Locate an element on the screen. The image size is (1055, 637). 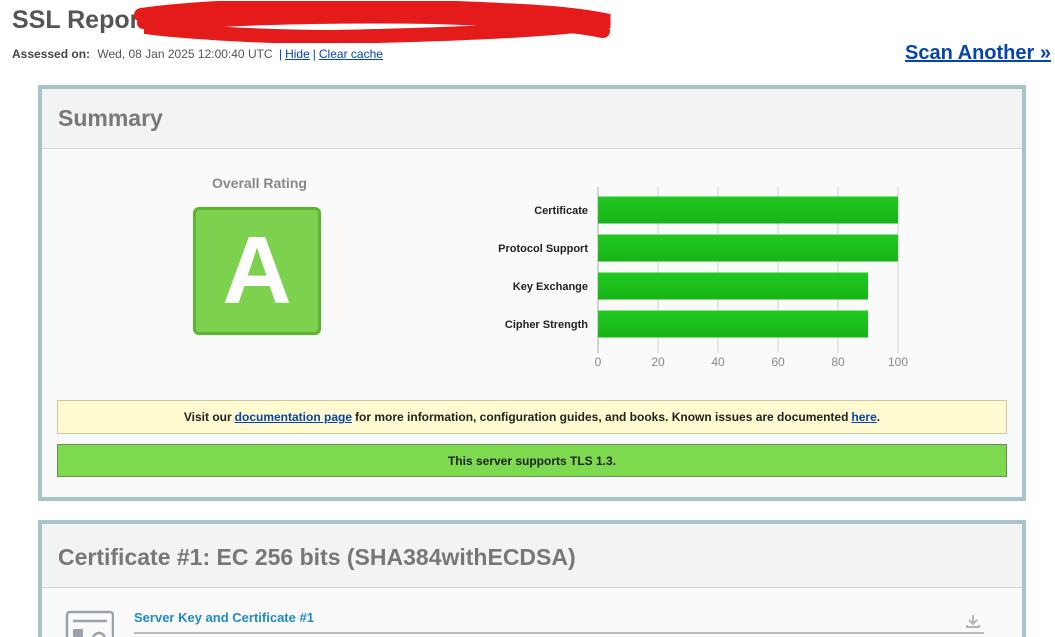
page-title: SSL Report is located at coordinates (80, 20).